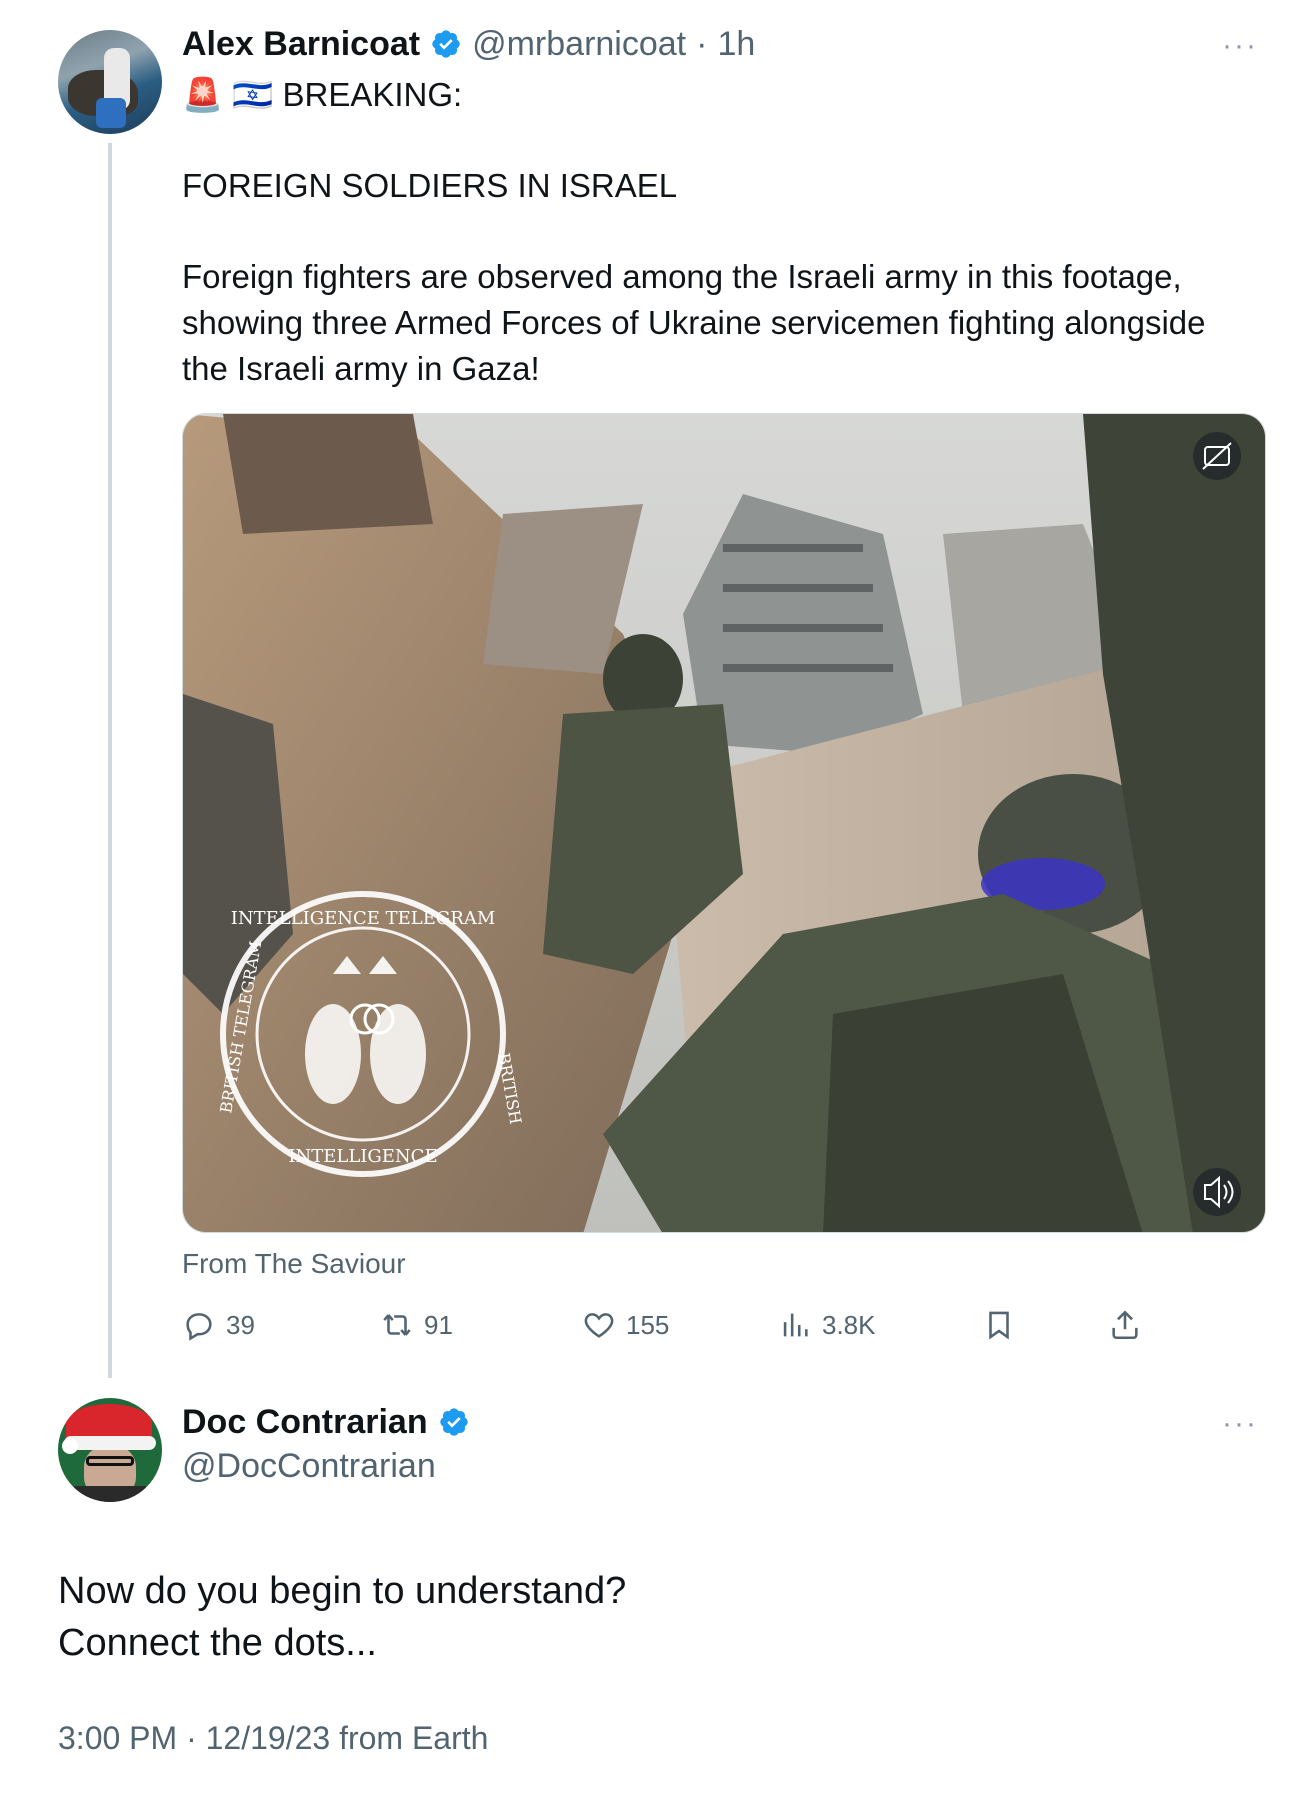 The width and height of the screenshot is (1316, 1794). Describe the element at coordinates (438, 1325) in the screenshot. I see `repost-count: 91` at that location.